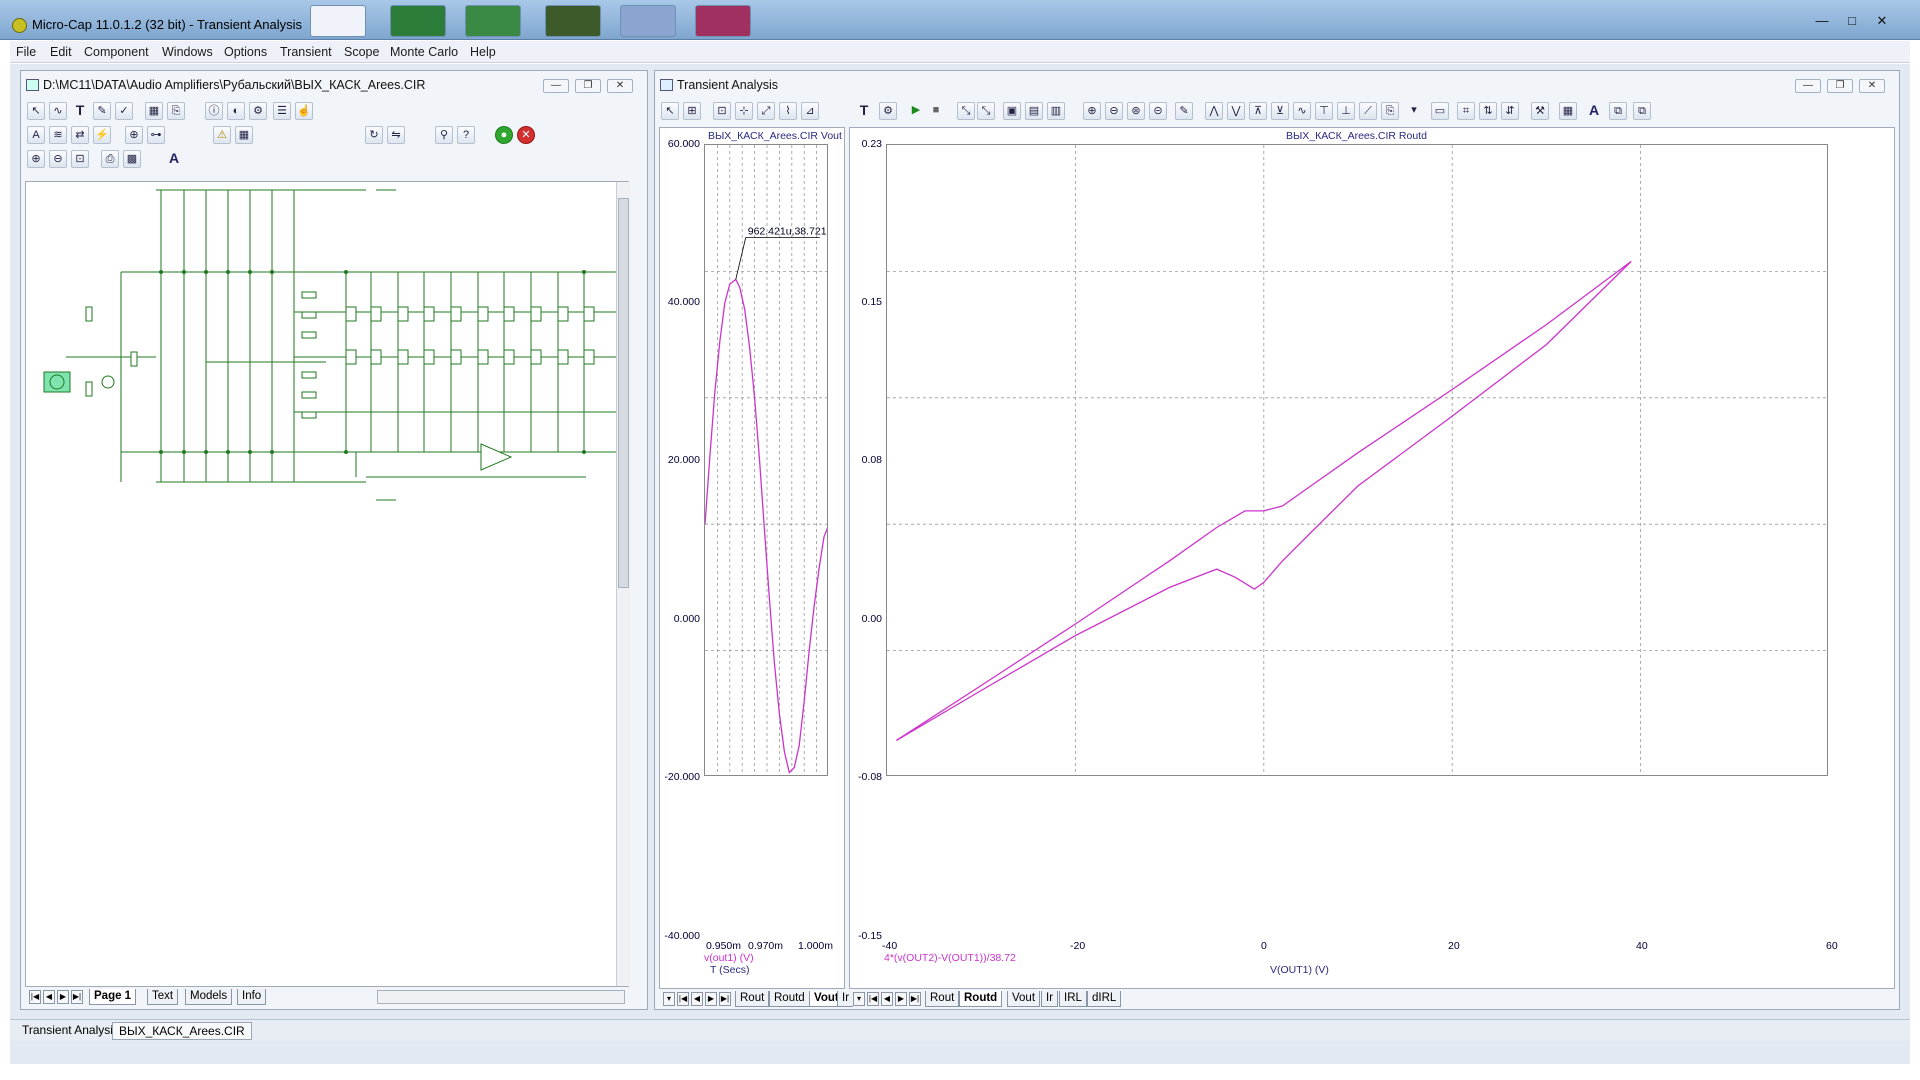  What do you see at coordinates (722, 111) in the screenshot?
I see `zoom-box-icon: ⊡` at bounding box center [722, 111].